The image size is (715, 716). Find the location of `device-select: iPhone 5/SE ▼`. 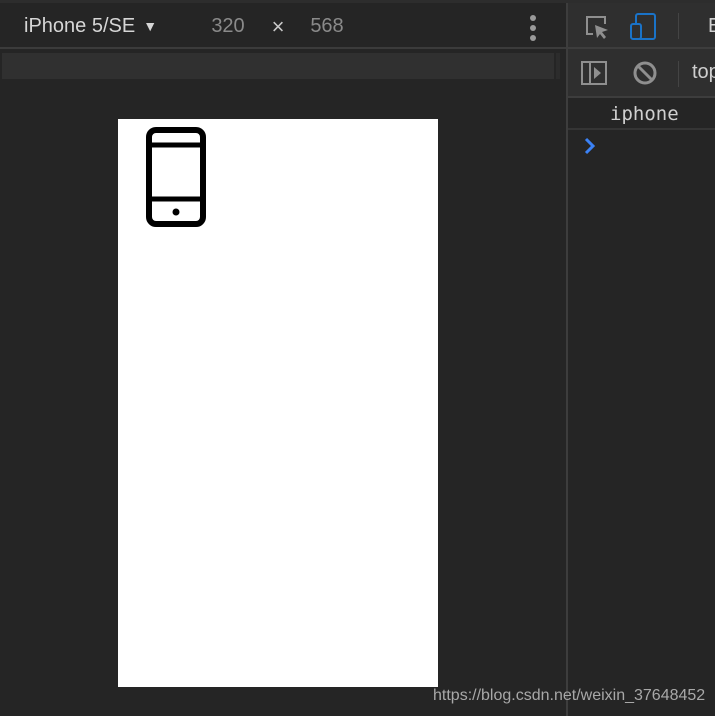

device-select: iPhone 5/SE ▼ is located at coordinates (90, 26).